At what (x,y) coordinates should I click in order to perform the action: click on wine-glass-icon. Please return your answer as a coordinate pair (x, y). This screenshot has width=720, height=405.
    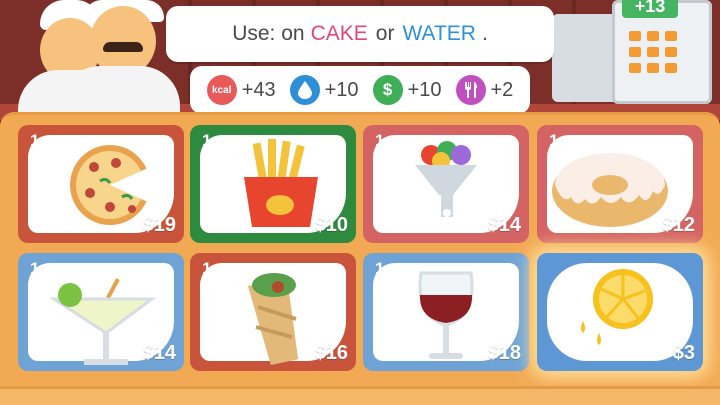
    Looking at the image, I should click on (446, 315).